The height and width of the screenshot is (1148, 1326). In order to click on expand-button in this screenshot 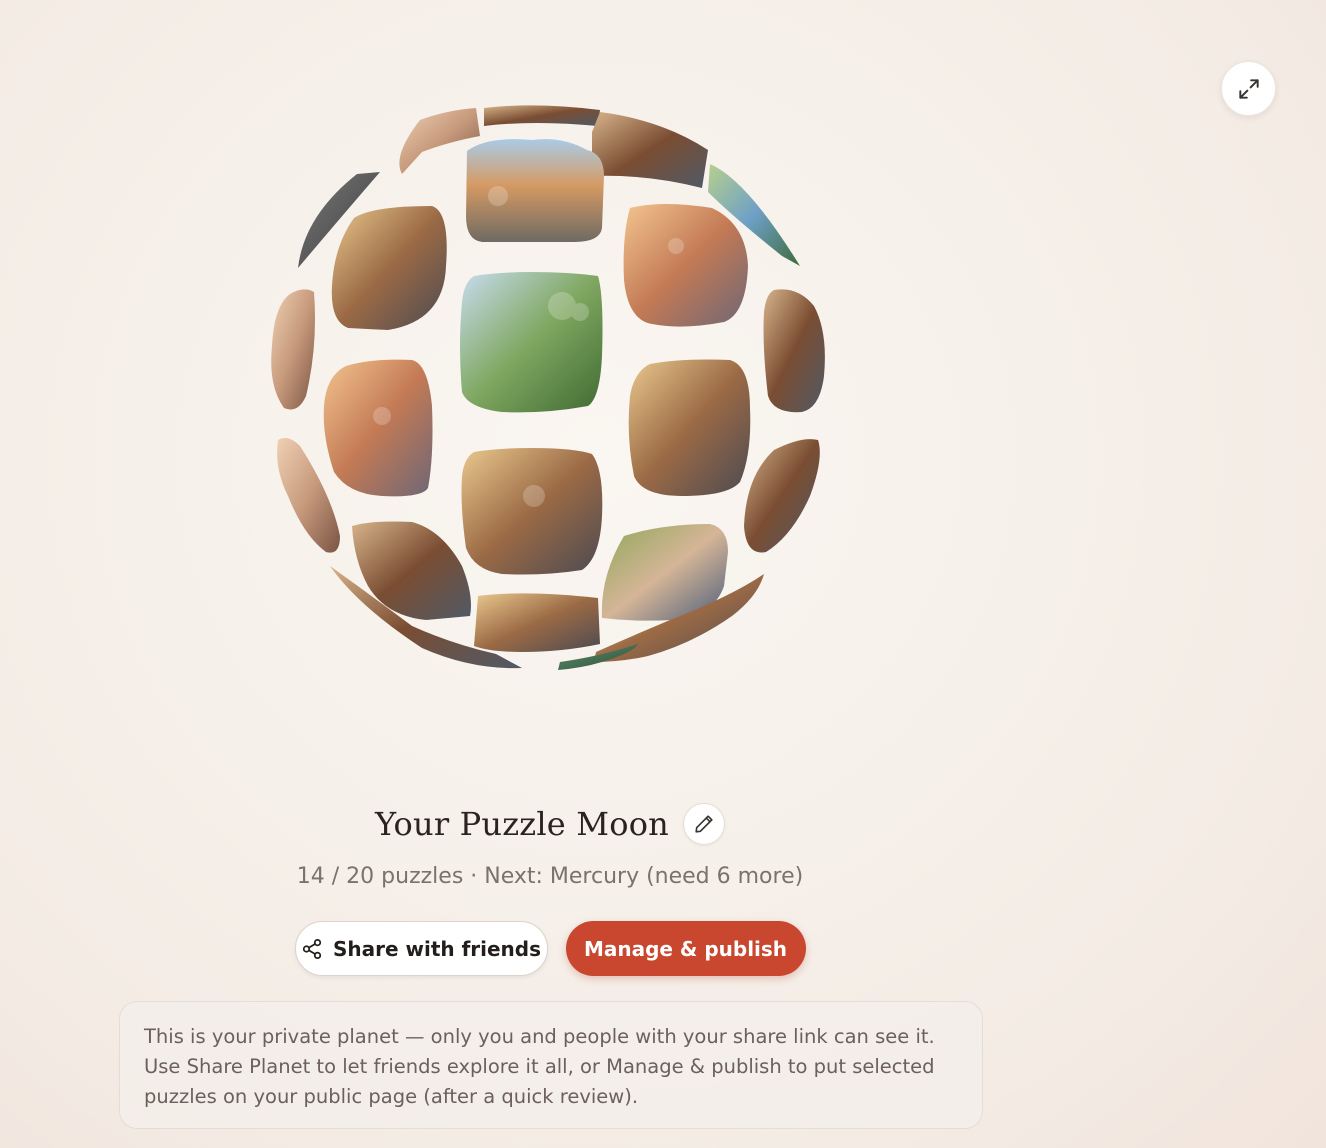, I will do `click(1248, 88)`.